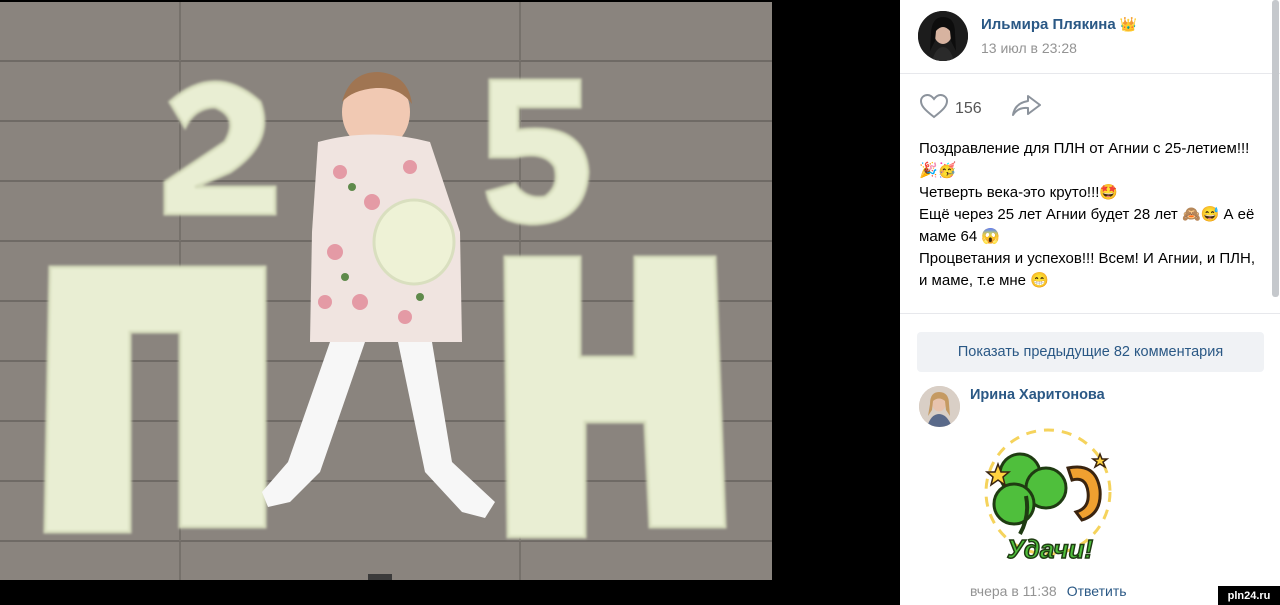 The width and height of the screenshot is (1280, 605). Describe the element at coordinates (1048, 496) in the screenshot. I see `sticker-luck: Удачи!` at that location.